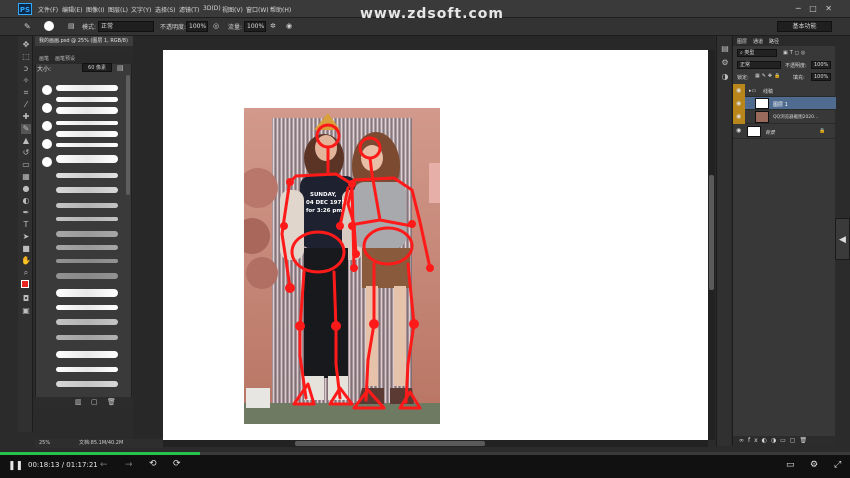  What do you see at coordinates (770, 132) in the screenshot?
I see `background-layer-name: 背景` at bounding box center [770, 132].